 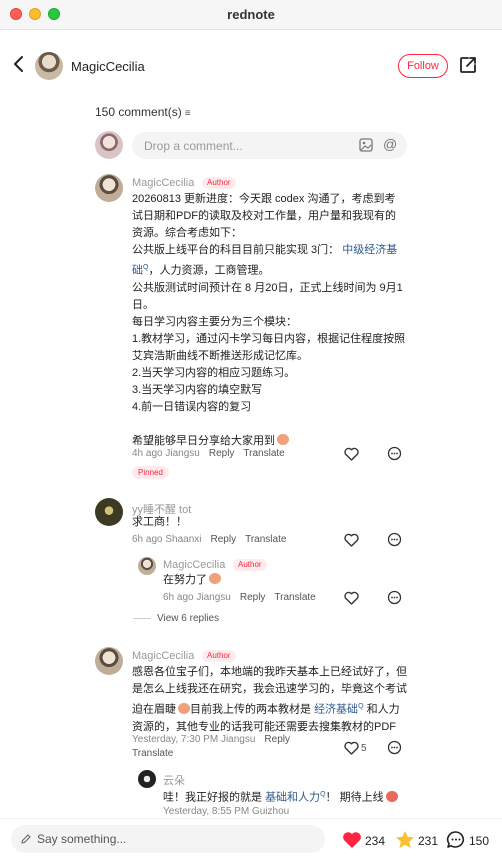 I want to click on mention-icon: @, so click(x=390, y=144).